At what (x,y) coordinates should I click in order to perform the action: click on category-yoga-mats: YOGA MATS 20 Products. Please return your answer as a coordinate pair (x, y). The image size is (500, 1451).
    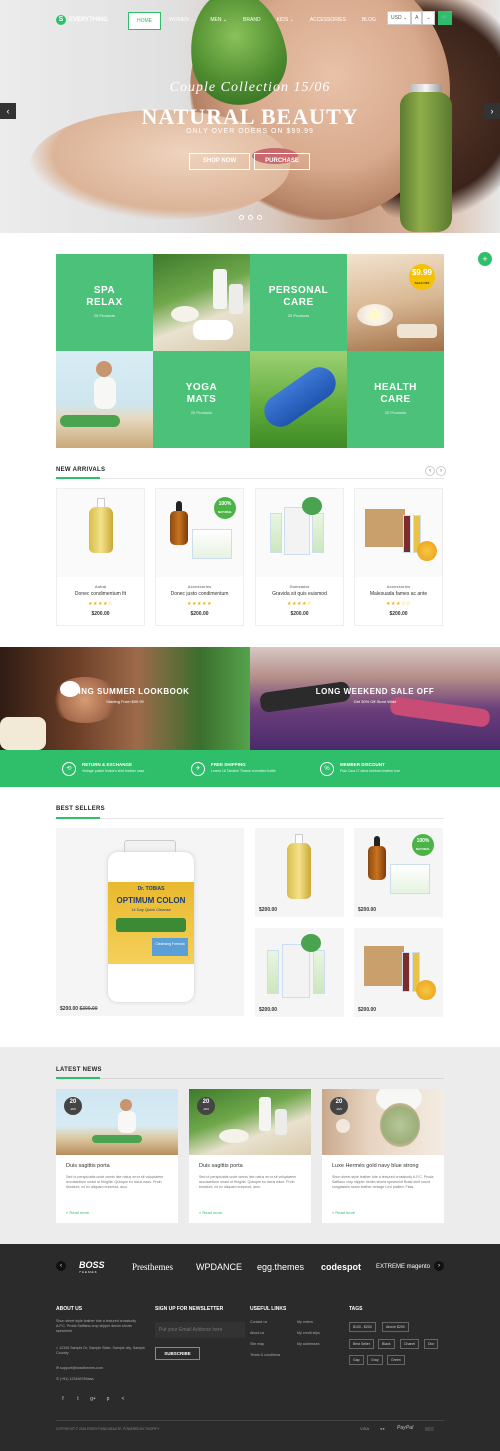
    Looking at the image, I should click on (201, 399).